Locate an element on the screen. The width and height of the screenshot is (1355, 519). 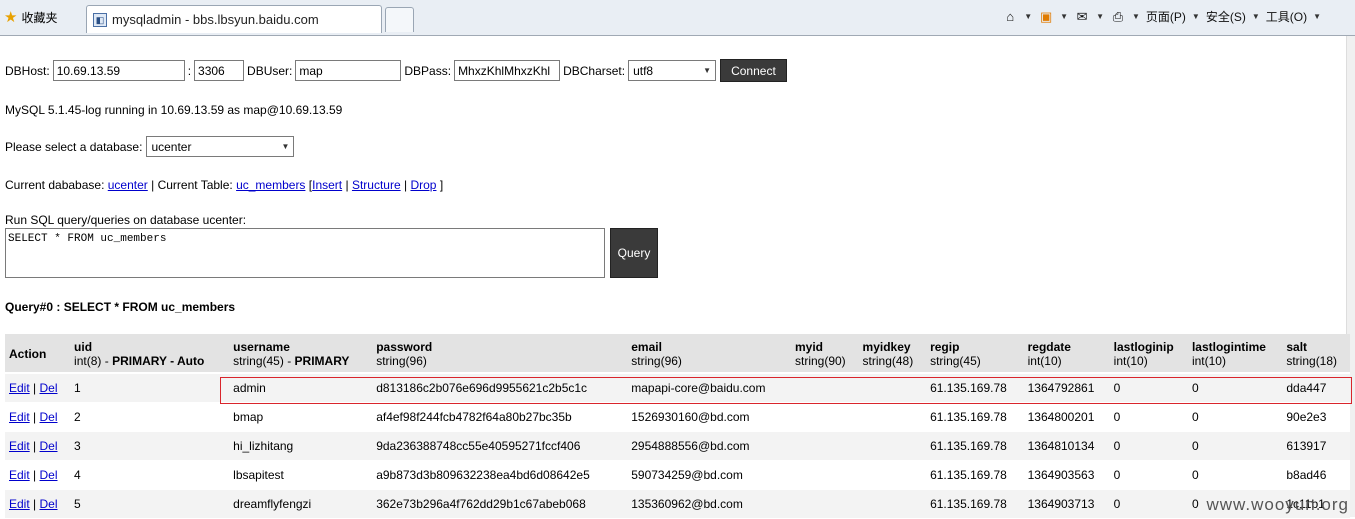
cell-email: 2954888556@bd.com is located at coordinates (709, 446).